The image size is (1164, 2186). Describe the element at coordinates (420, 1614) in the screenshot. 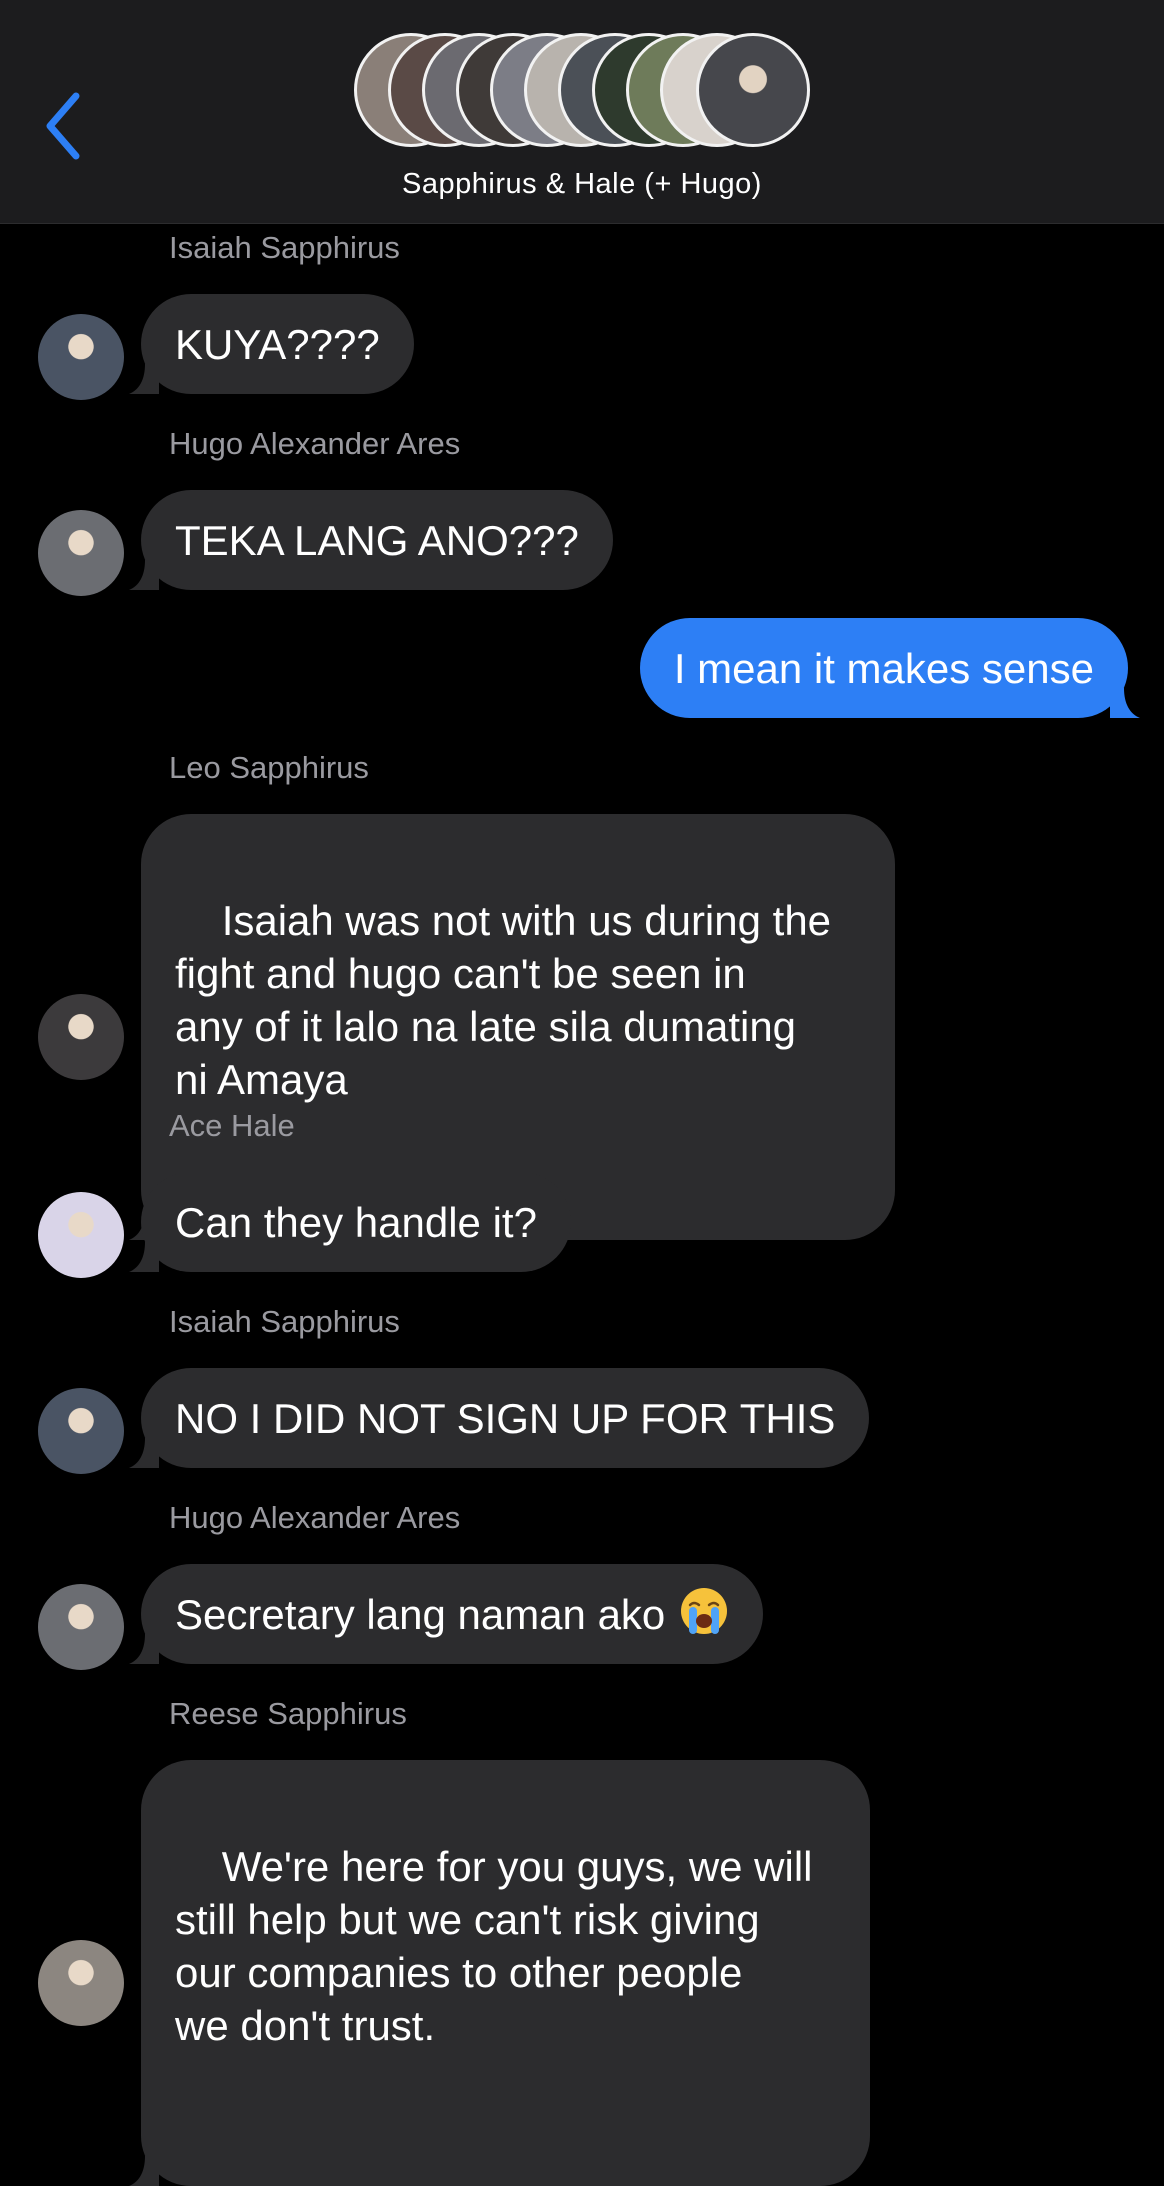

I see `message-text: Secretary lang naman ako` at that location.